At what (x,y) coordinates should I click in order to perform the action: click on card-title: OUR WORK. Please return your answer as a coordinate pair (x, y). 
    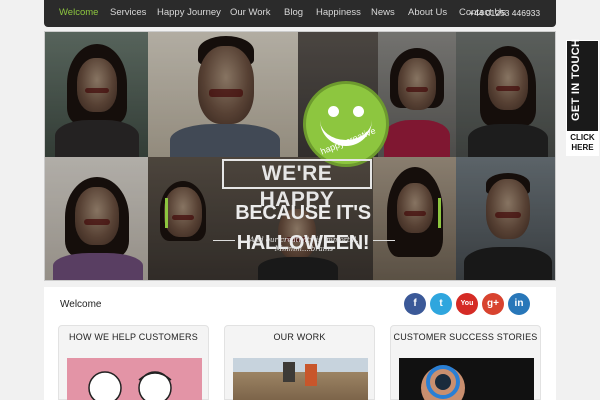
    Looking at the image, I should click on (299, 337).